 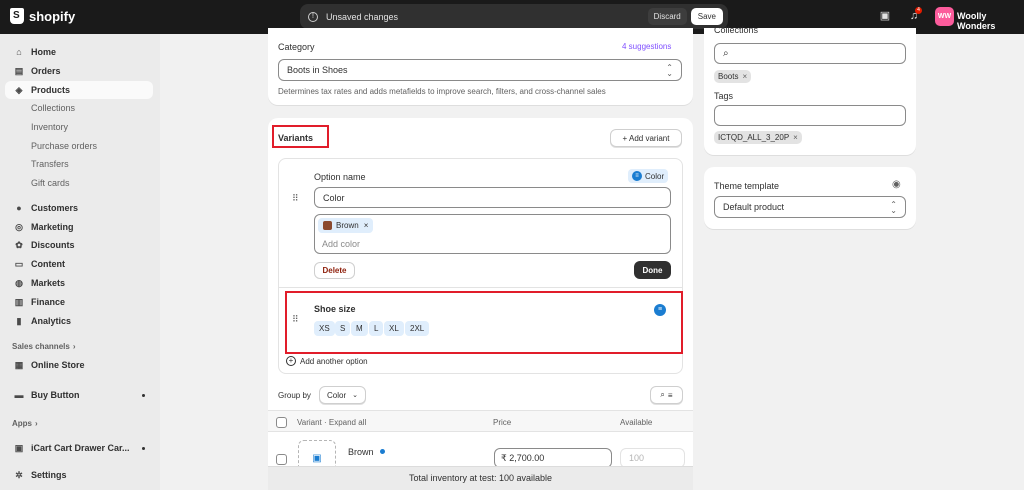 What do you see at coordinates (733, 76) in the screenshot?
I see `collection-tag: Boots ×` at bounding box center [733, 76].